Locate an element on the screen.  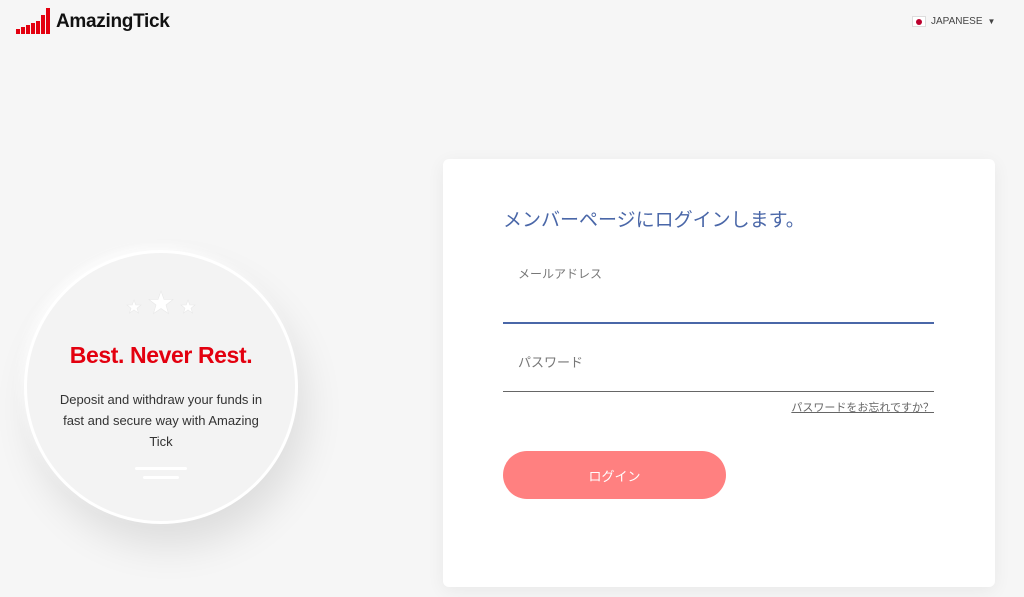
brand-logo: AmazingTick is located at coordinates (93, 22).